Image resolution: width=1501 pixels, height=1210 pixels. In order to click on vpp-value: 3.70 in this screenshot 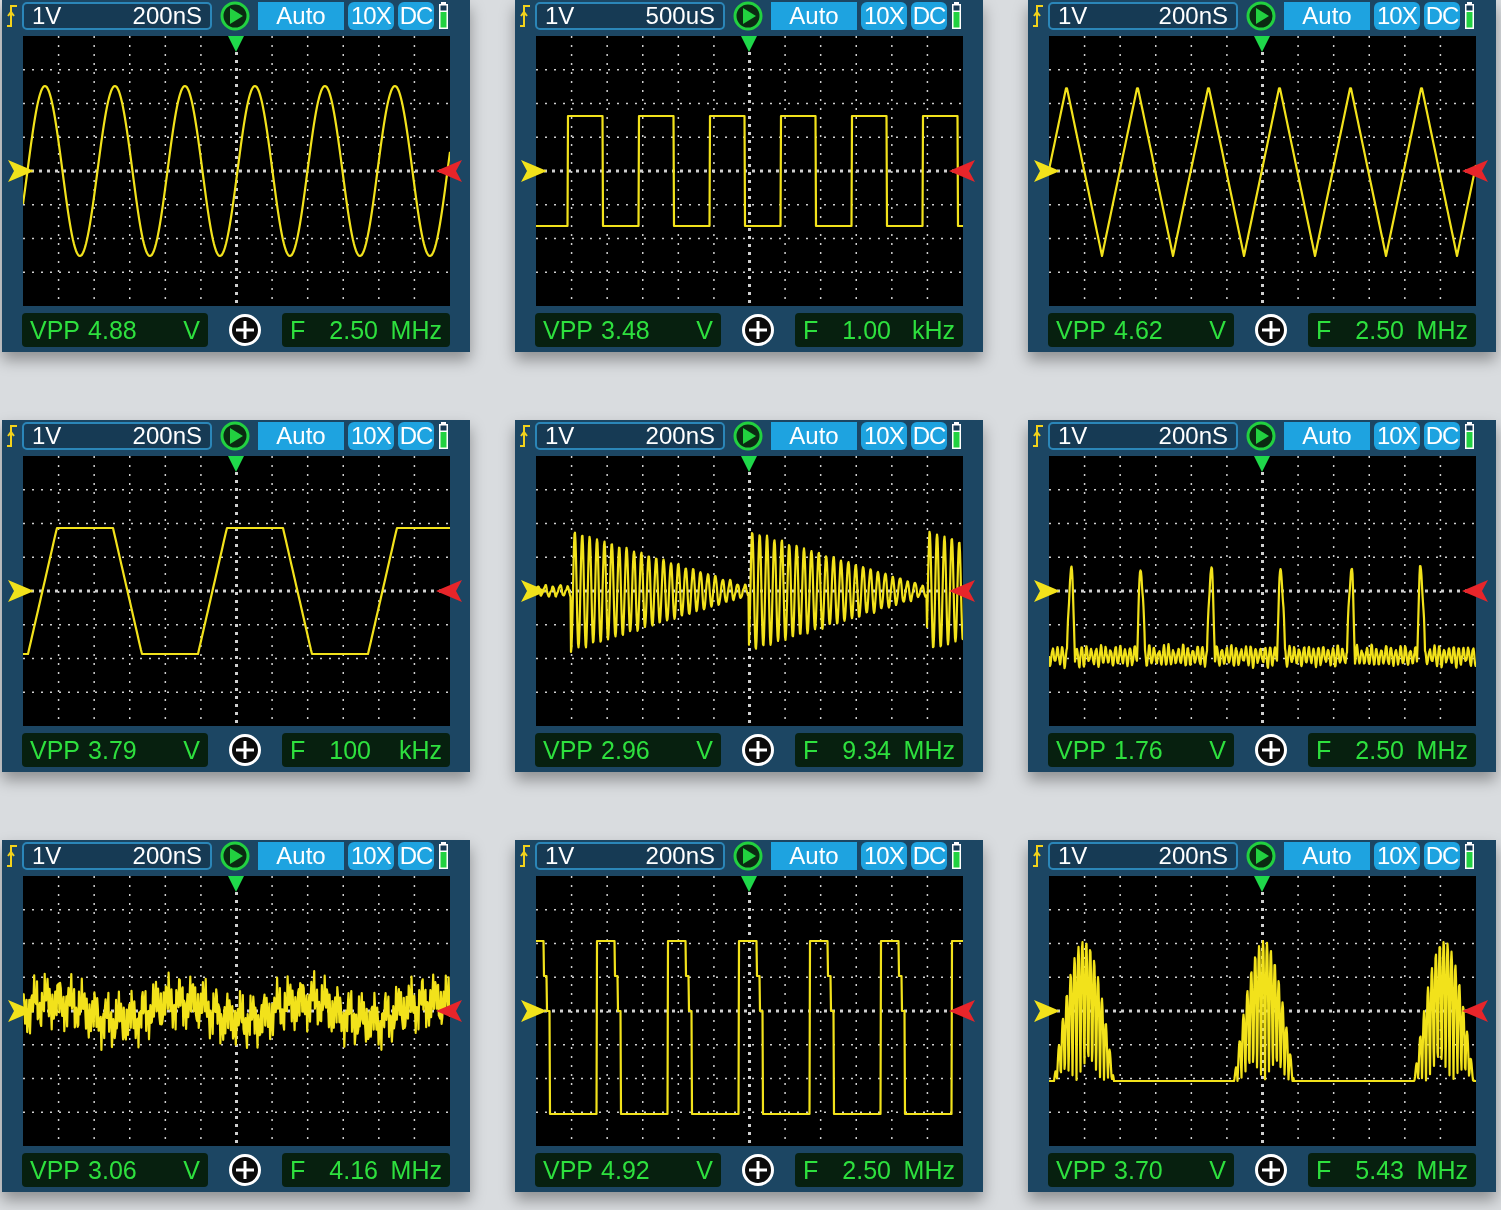, I will do `click(1138, 1170)`.